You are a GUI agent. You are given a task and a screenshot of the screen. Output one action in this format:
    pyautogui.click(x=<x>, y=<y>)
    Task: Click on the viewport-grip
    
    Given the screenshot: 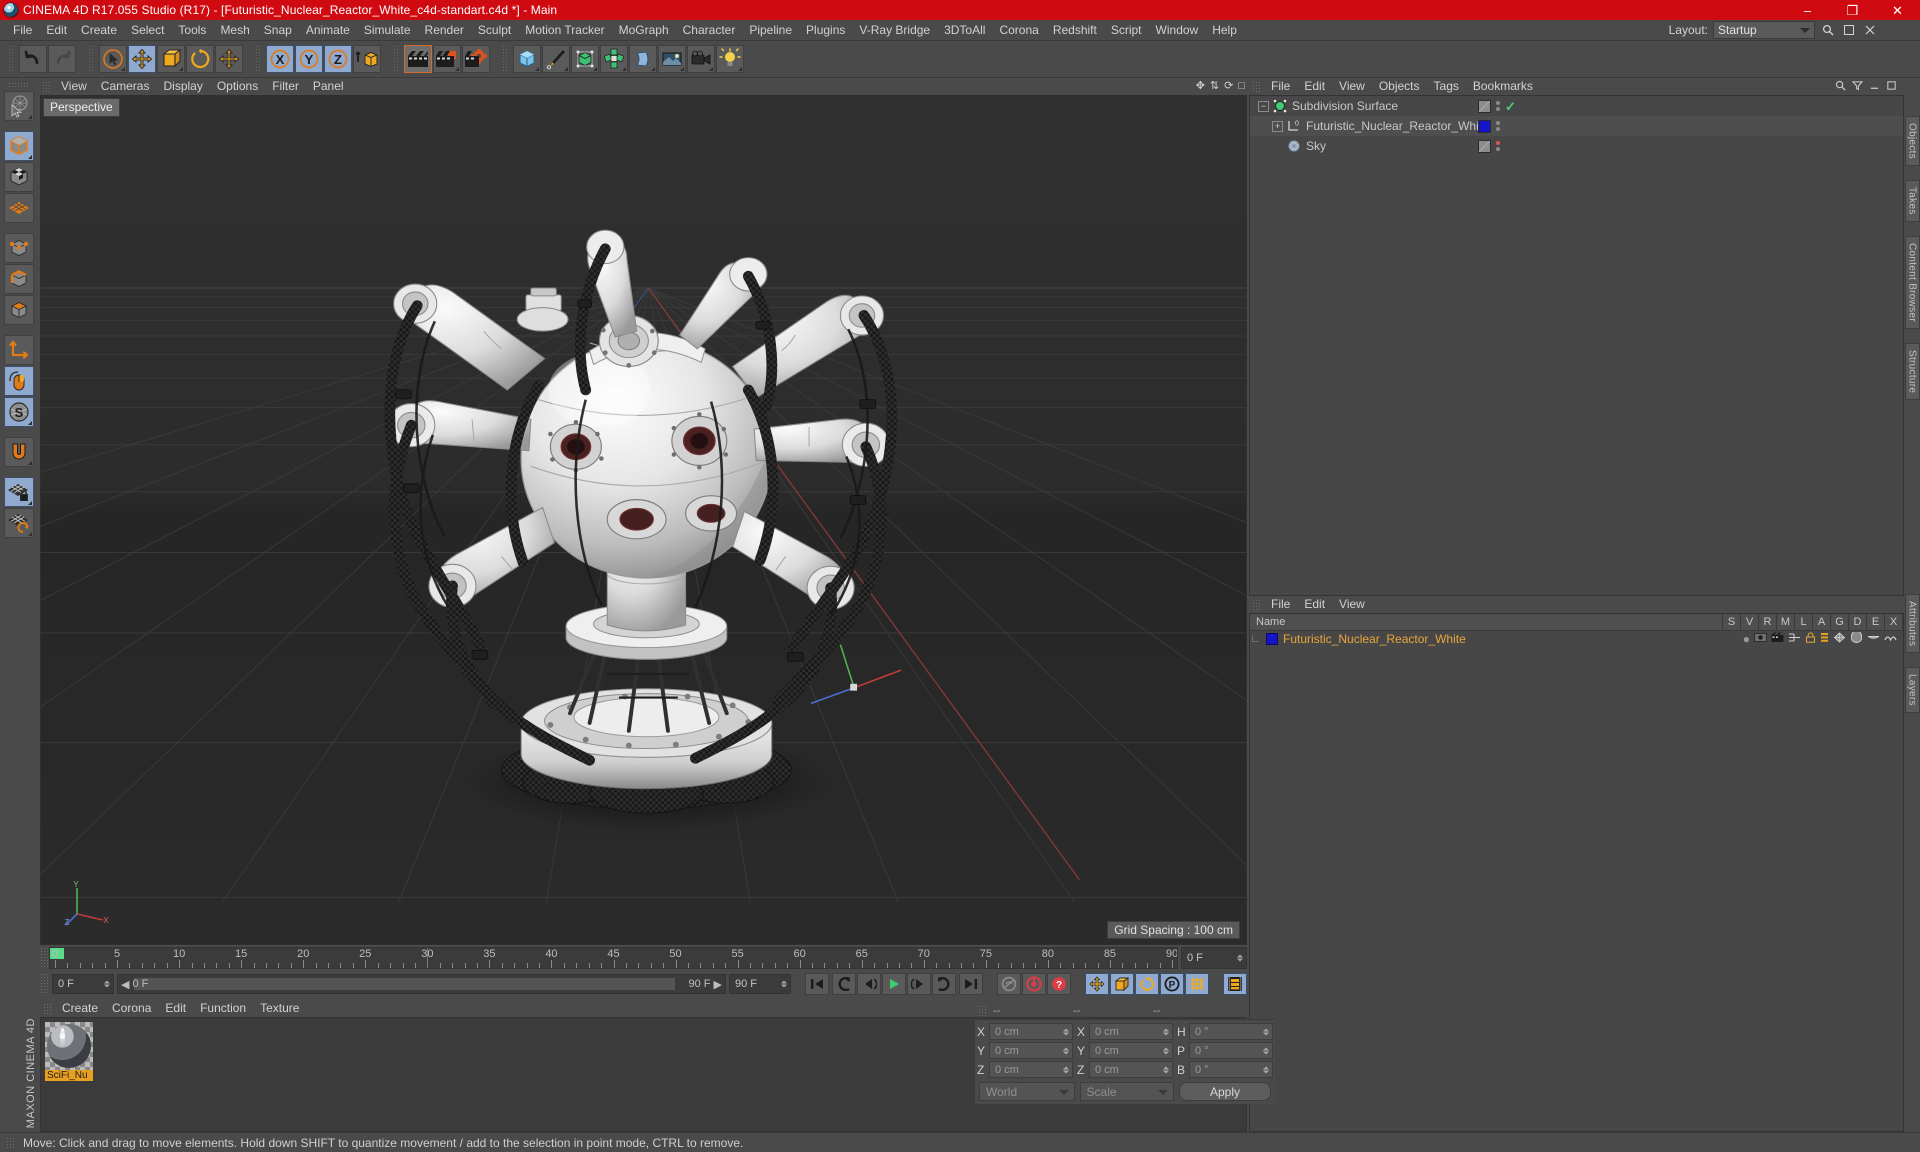 What is the action you would take?
    pyautogui.click(x=46, y=86)
    